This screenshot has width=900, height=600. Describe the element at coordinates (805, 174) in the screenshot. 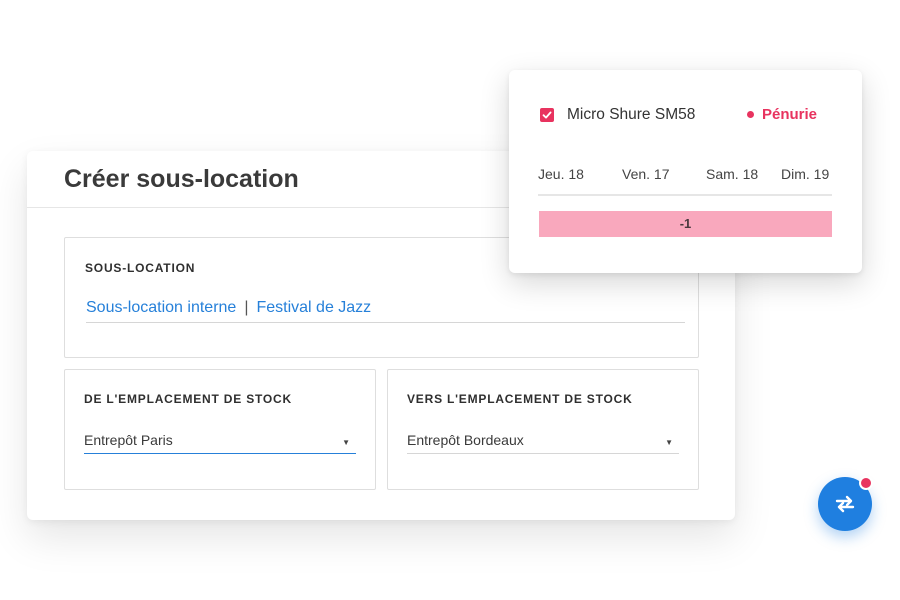

I see `day-label: Dim. 19` at that location.